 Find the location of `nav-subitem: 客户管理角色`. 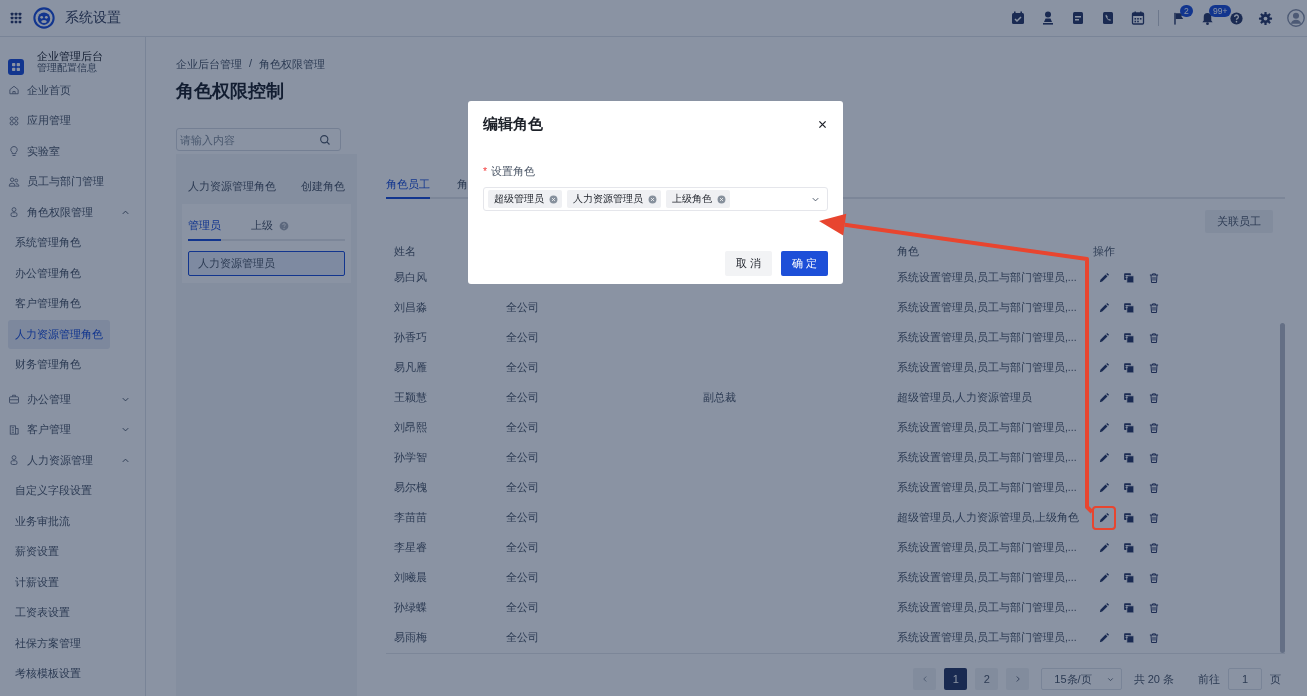

nav-subitem: 客户管理角色 is located at coordinates (48, 304).